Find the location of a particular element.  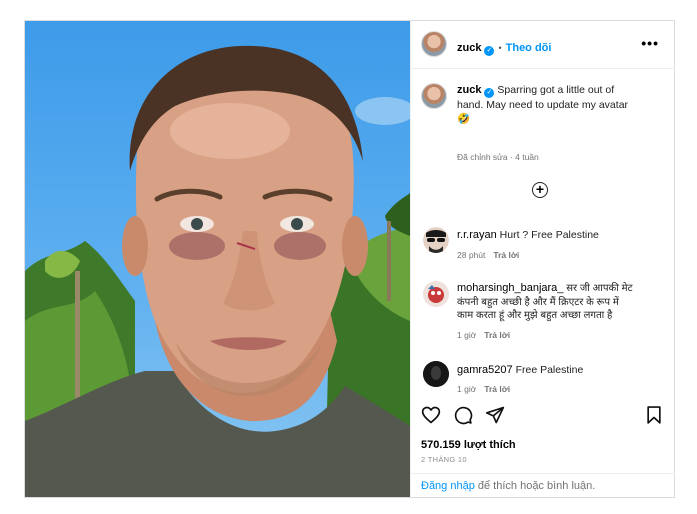

author-username: zuck is located at coordinates (469, 48).